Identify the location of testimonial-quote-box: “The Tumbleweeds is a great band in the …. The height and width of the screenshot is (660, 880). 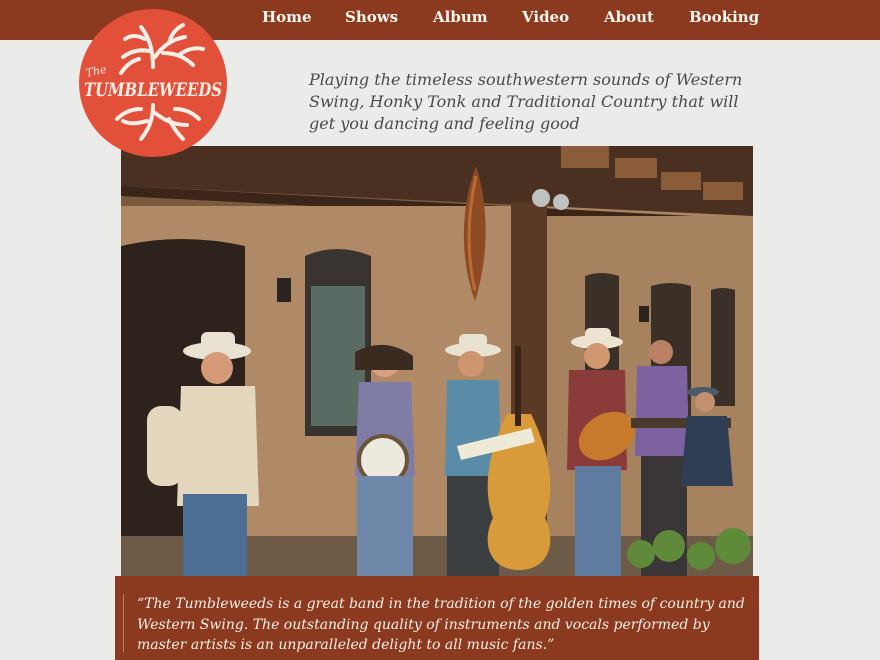
(437, 618).